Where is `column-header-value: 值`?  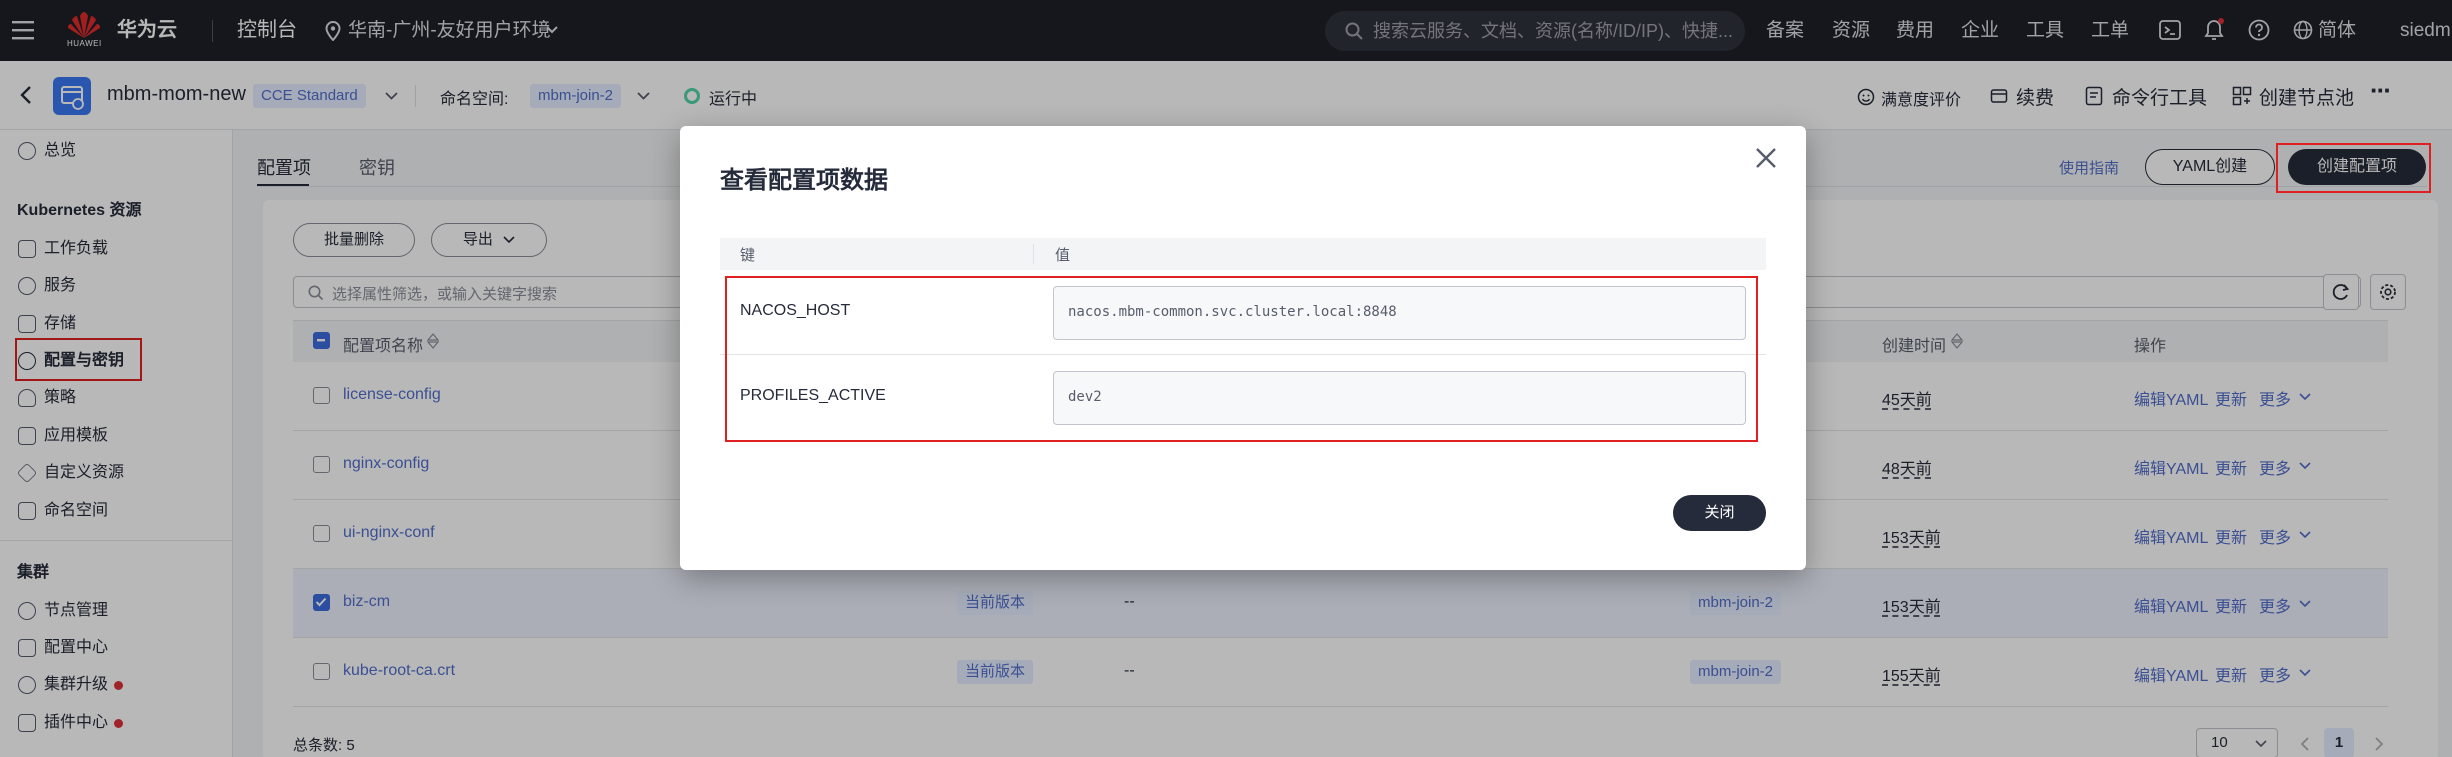
column-header-value: 值 is located at coordinates (1063, 255).